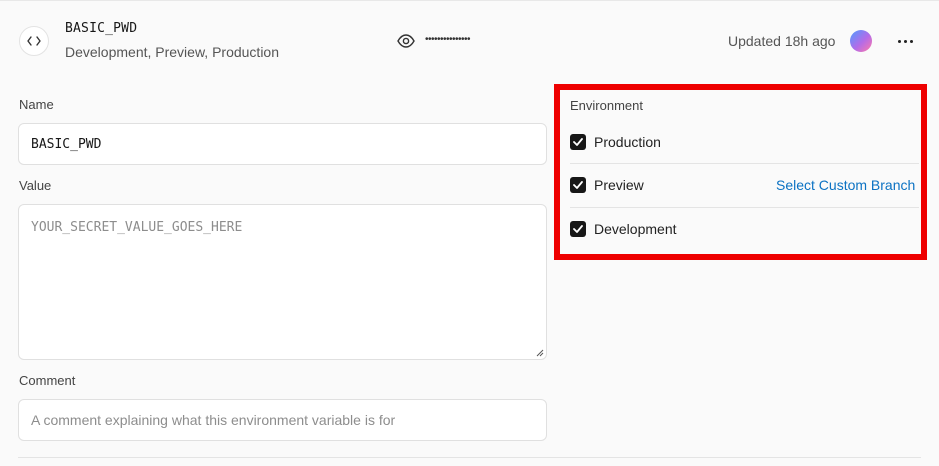  I want to click on eye-icon, so click(406, 41).